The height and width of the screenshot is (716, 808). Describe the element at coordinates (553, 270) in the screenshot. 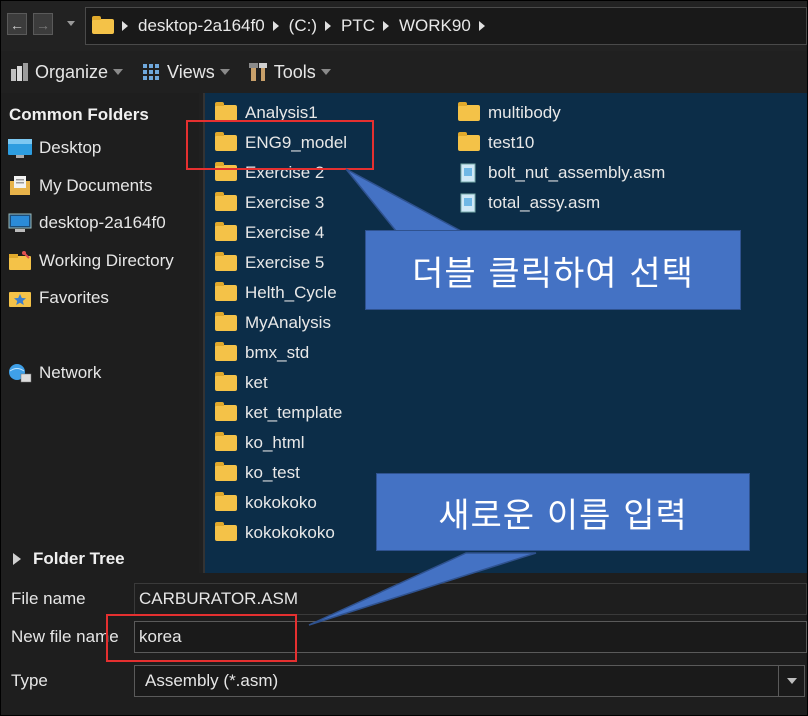

I see `callout-select-instruction: 더블 클릭하여 선택` at that location.